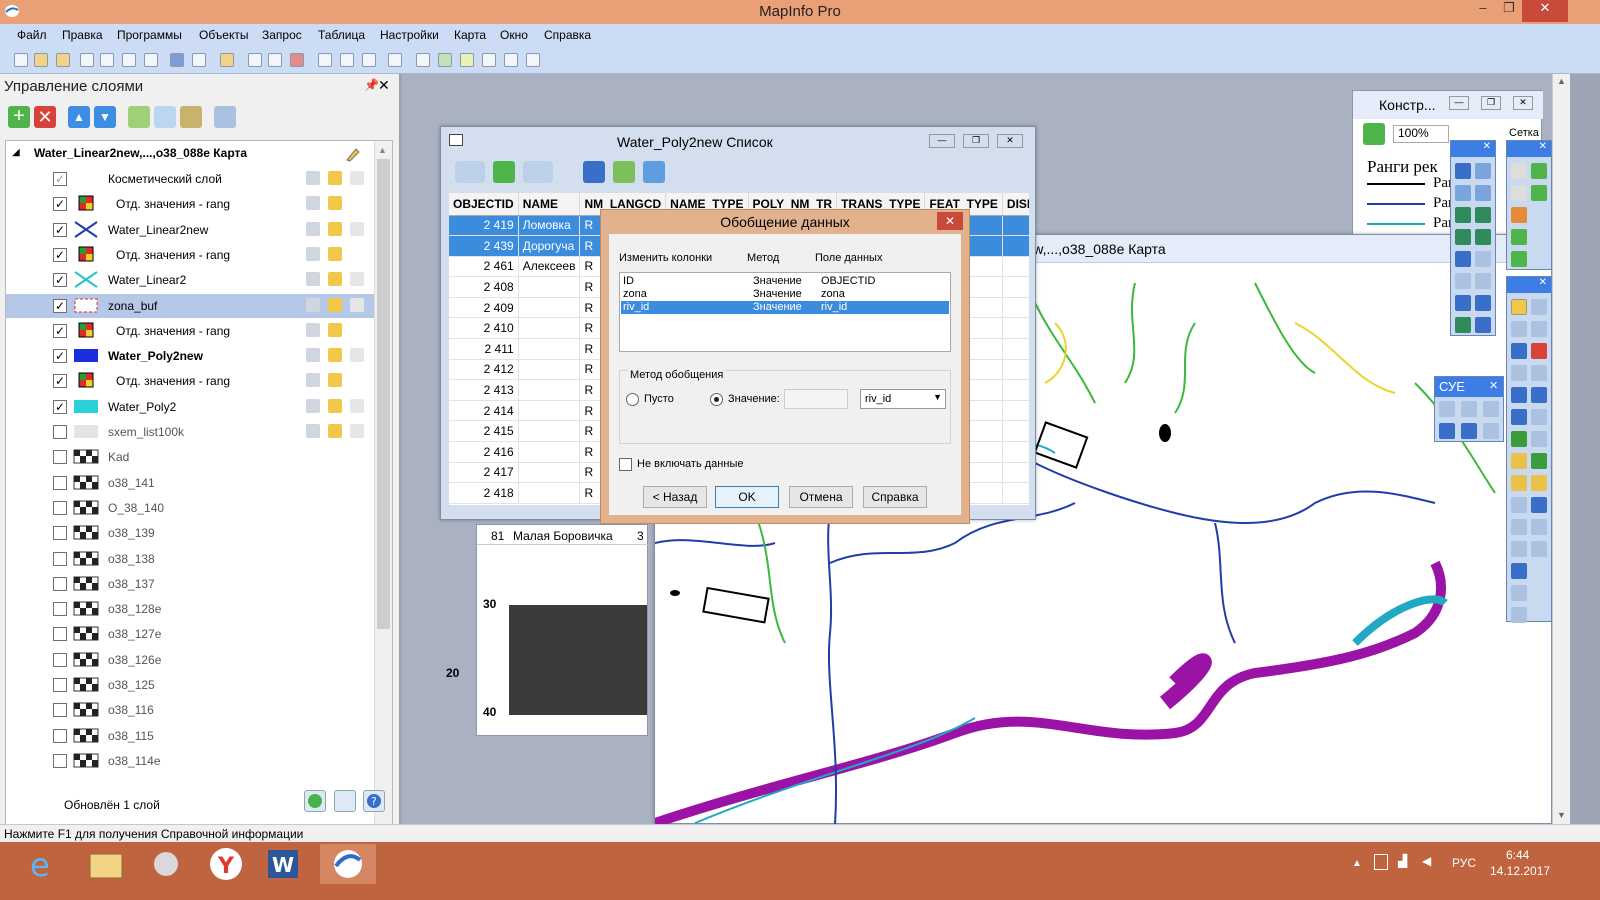  Describe the element at coordinates (315, 801) in the screenshot. I see `apply-icon` at that location.